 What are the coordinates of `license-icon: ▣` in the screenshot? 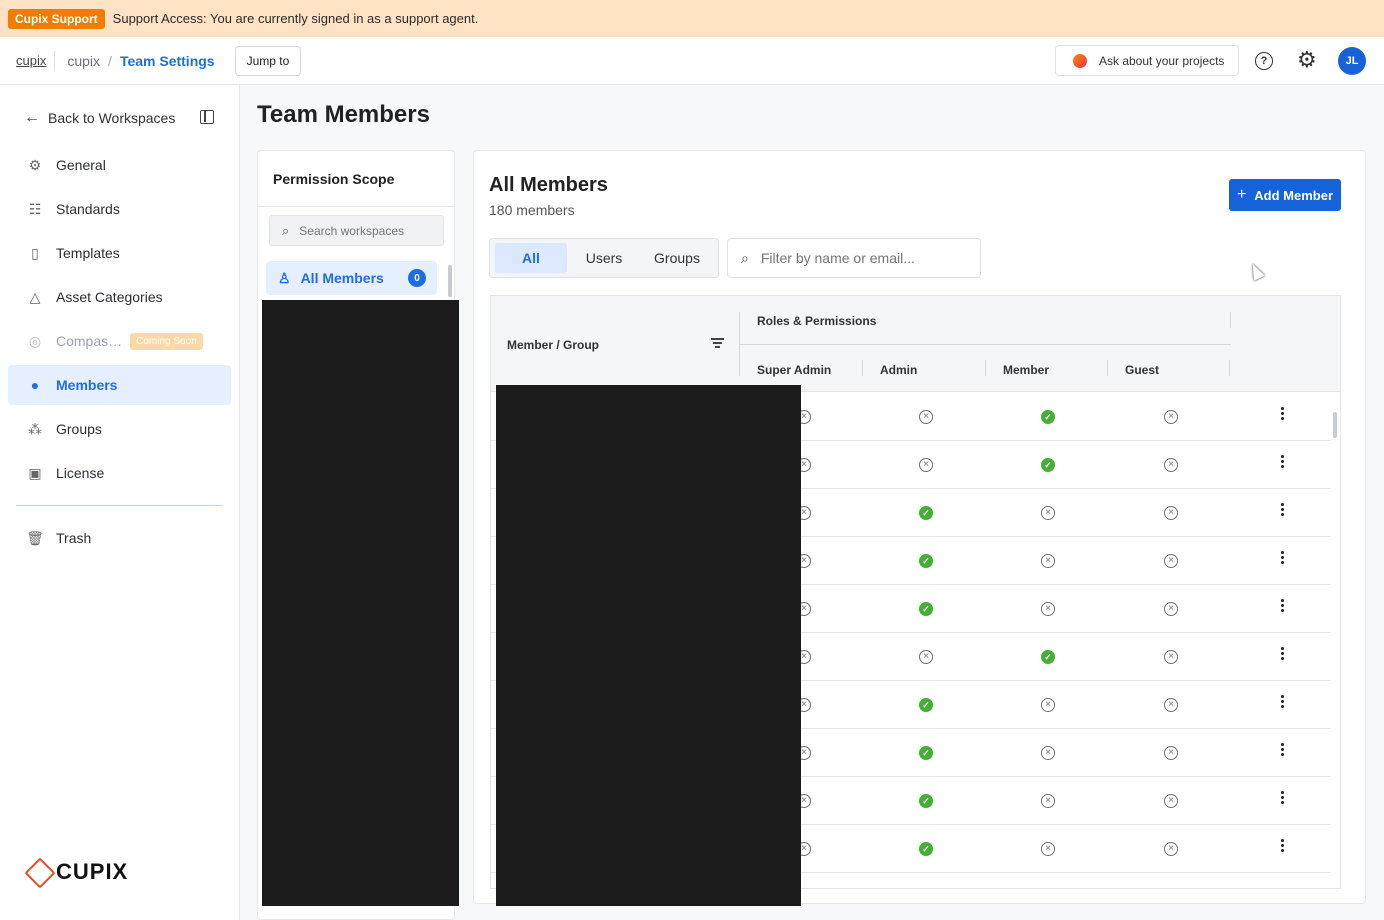 It's located at (35, 472).